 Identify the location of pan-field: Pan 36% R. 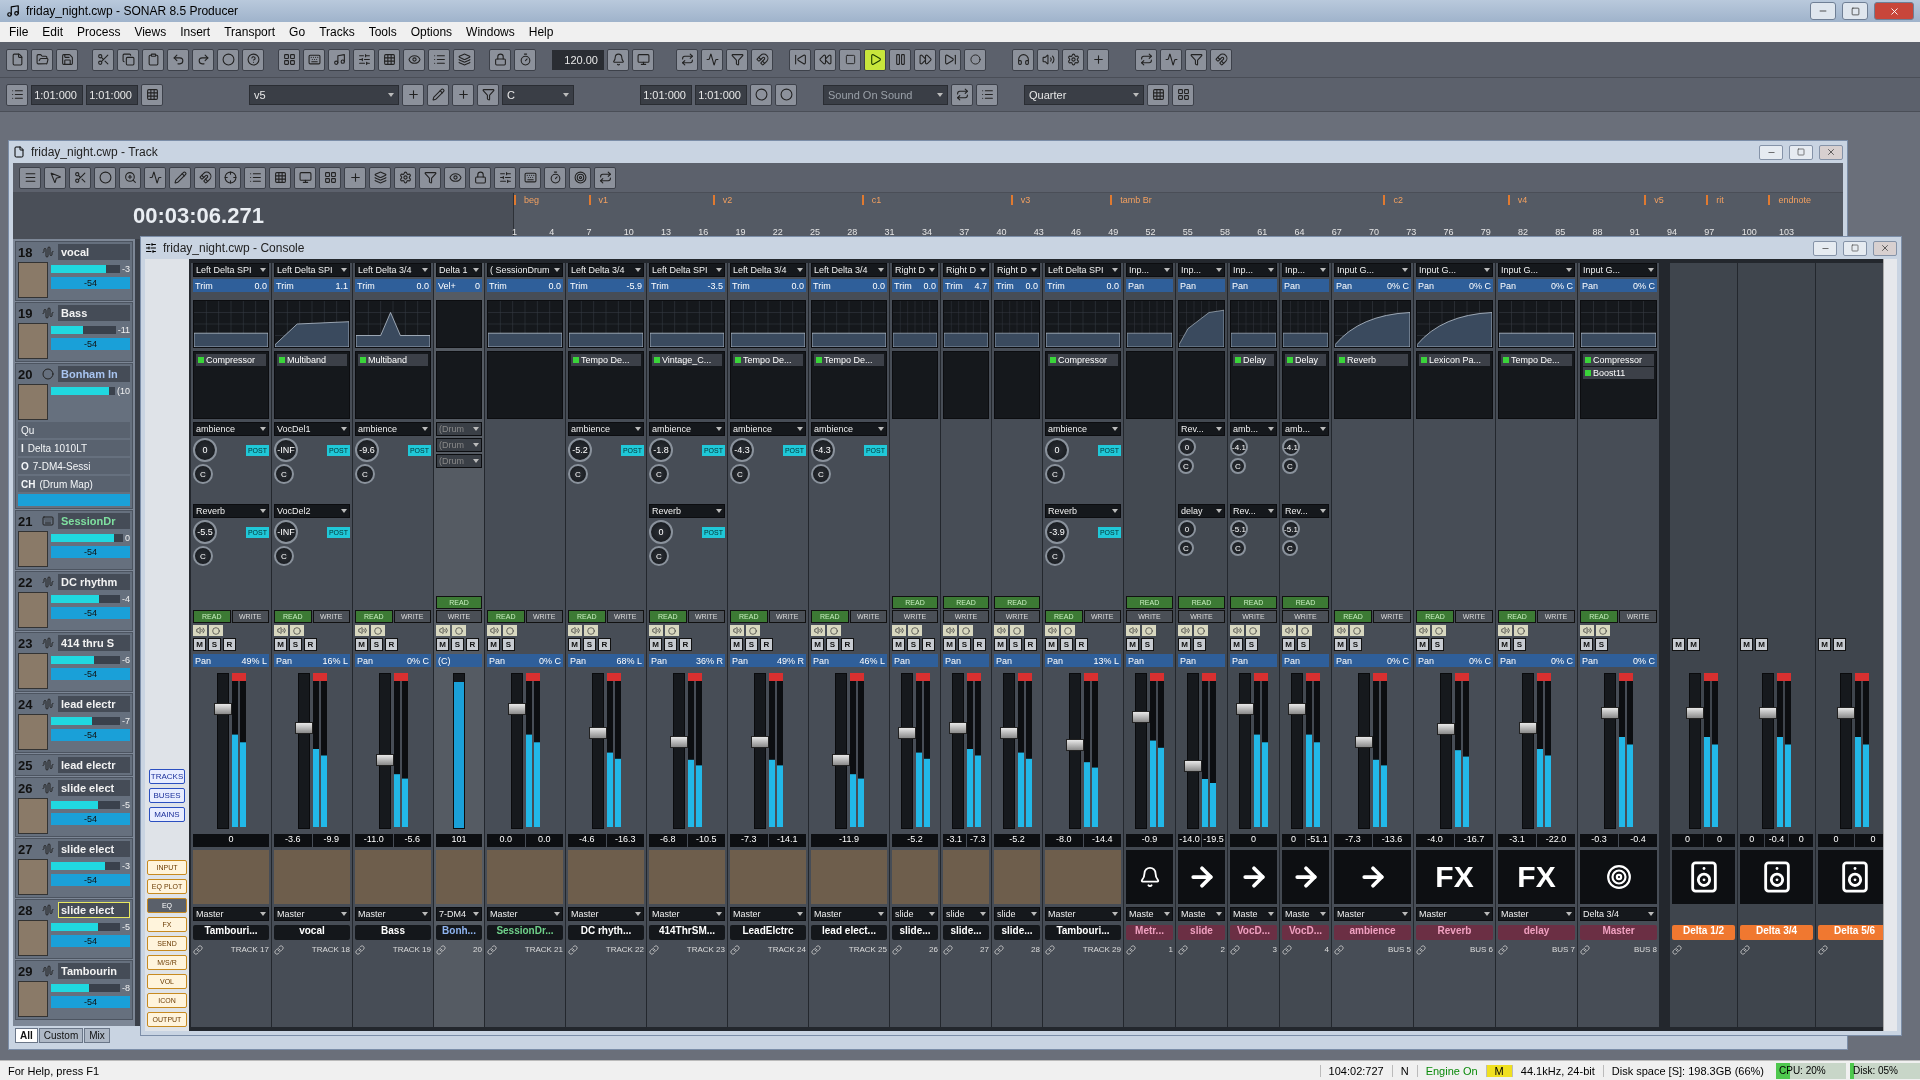
(687, 660).